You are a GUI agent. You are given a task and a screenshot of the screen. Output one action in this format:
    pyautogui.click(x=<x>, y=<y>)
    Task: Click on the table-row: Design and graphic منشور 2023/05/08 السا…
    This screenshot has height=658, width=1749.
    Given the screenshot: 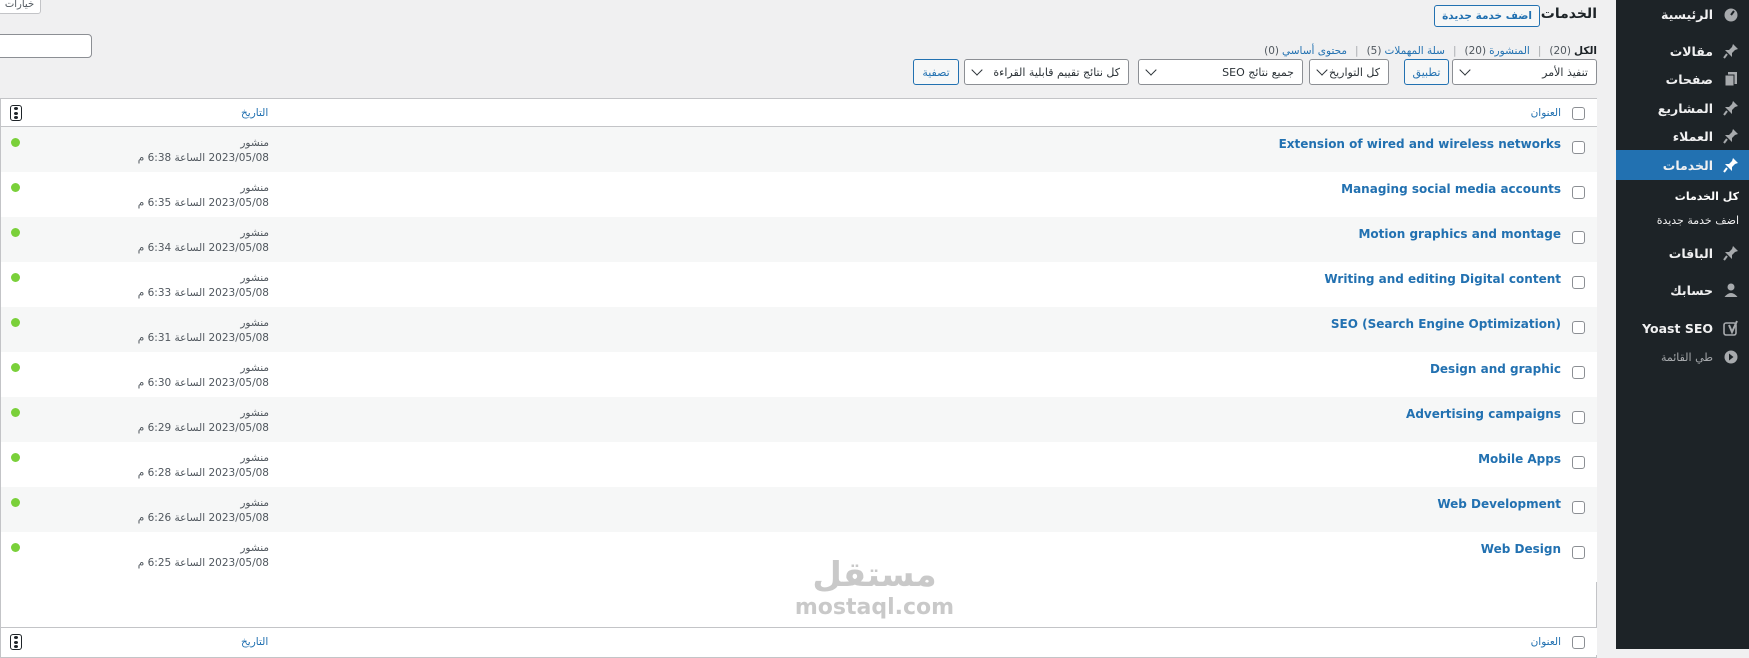 What is the action you would take?
    pyautogui.click(x=799, y=377)
    